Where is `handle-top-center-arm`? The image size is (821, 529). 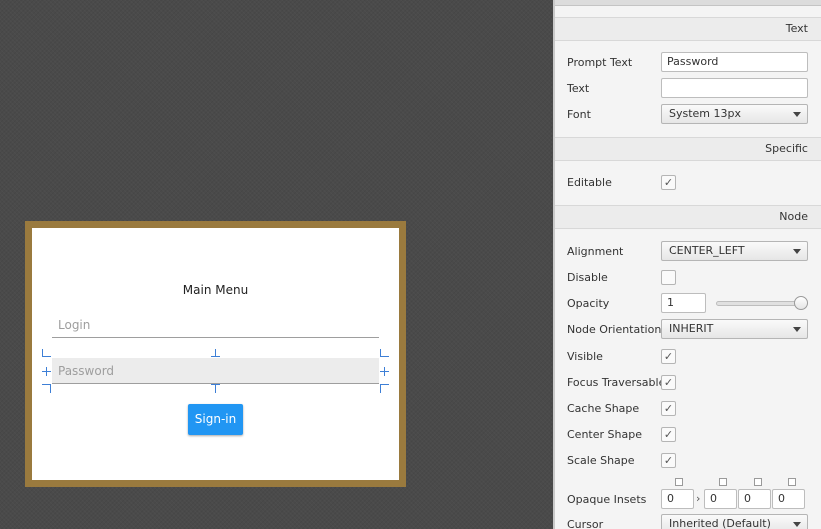
handle-top-center-arm is located at coordinates (215, 356).